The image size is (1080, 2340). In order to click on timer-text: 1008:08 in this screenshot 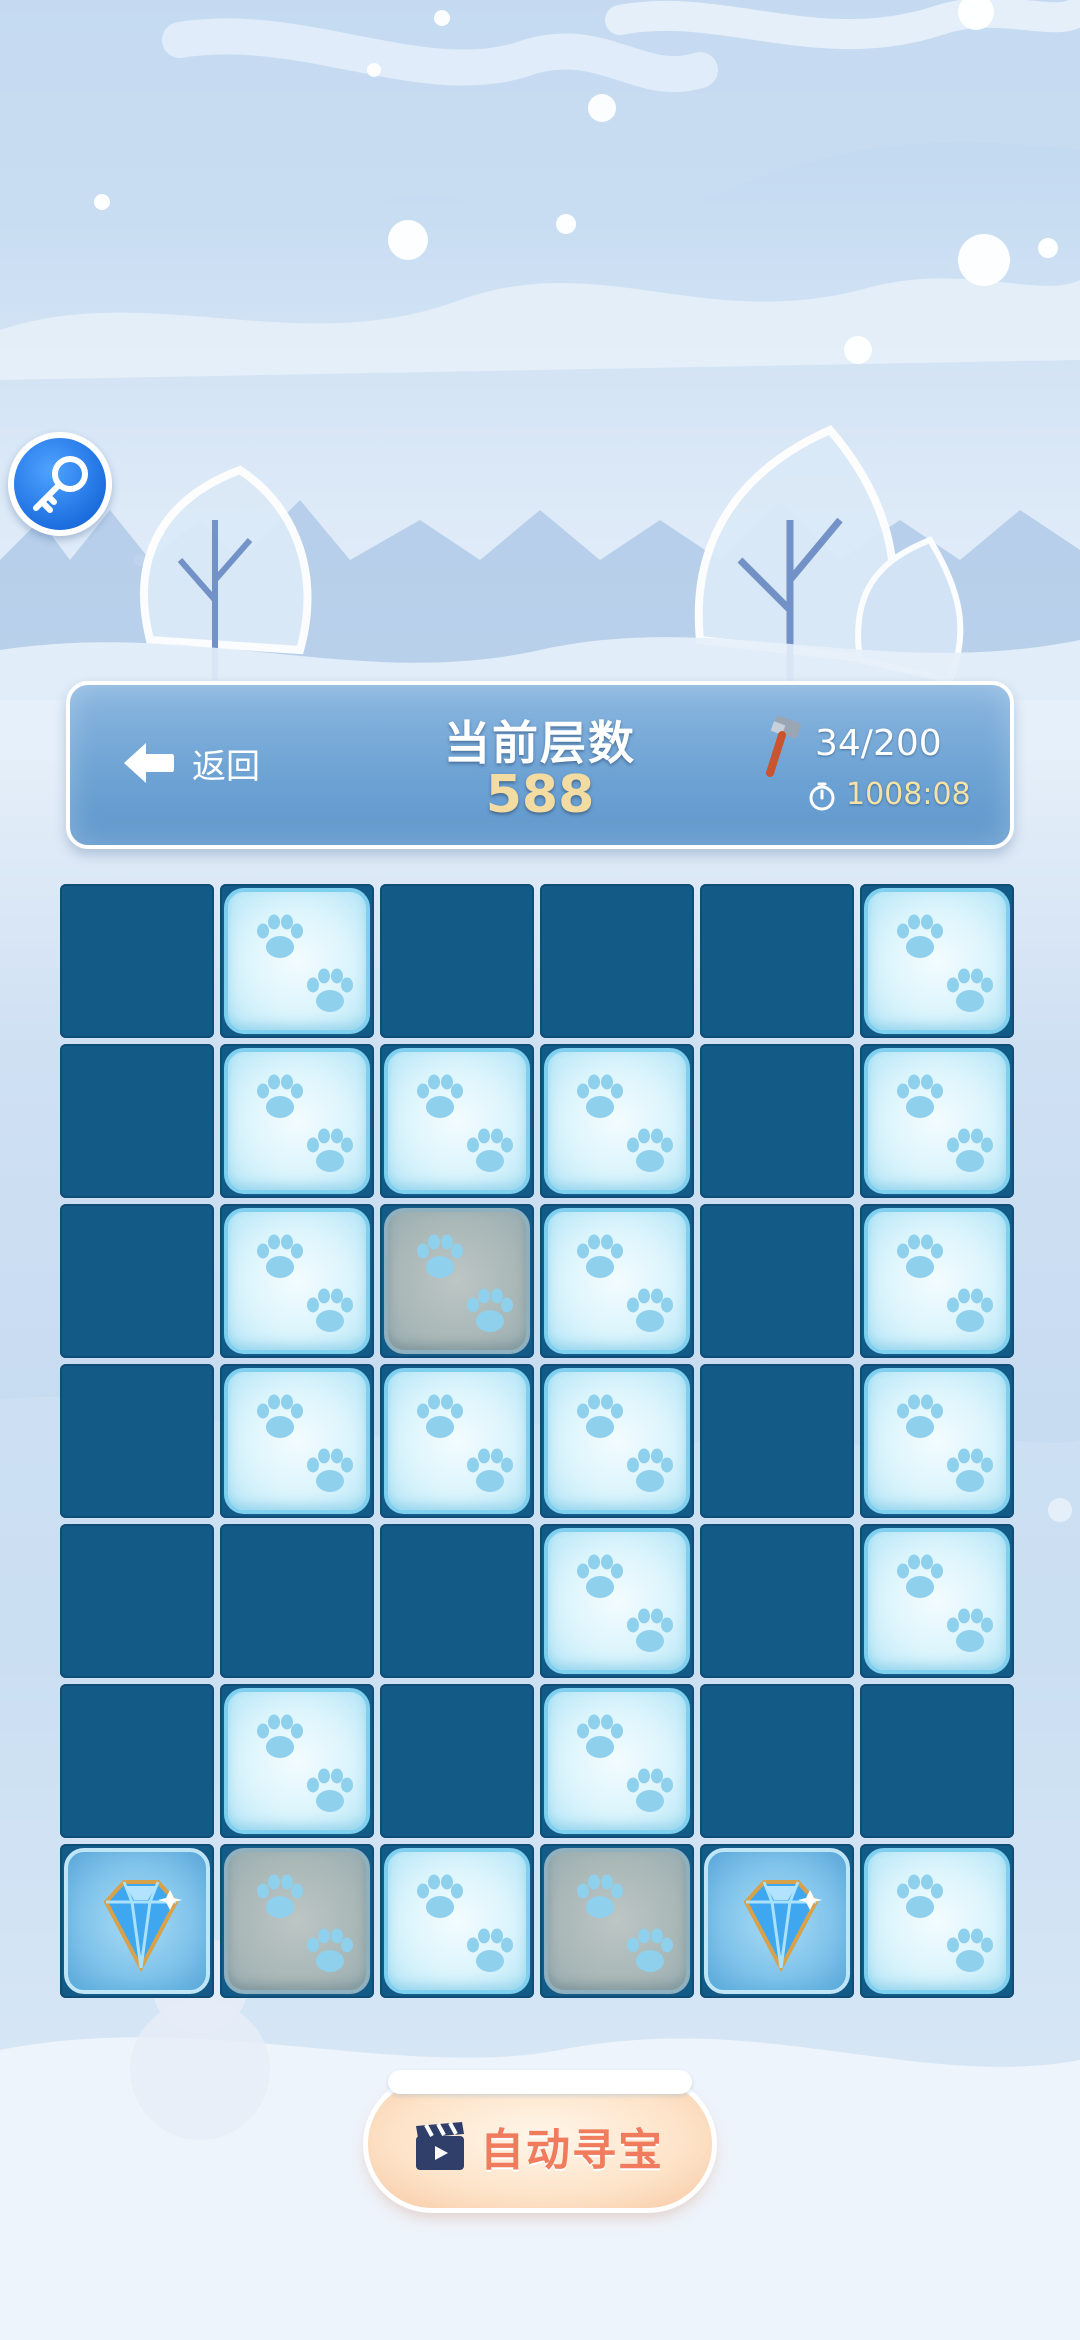, I will do `click(908, 794)`.